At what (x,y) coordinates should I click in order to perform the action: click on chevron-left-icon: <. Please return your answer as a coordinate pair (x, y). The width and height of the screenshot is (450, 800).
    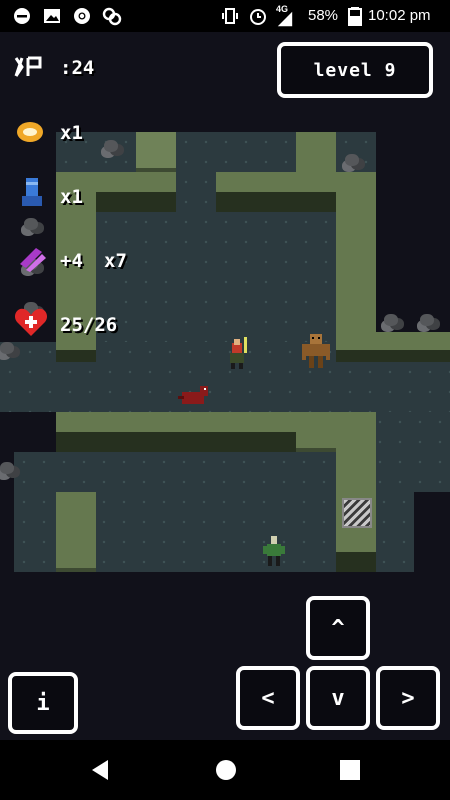
    Looking at the image, I should click on (268, 698).